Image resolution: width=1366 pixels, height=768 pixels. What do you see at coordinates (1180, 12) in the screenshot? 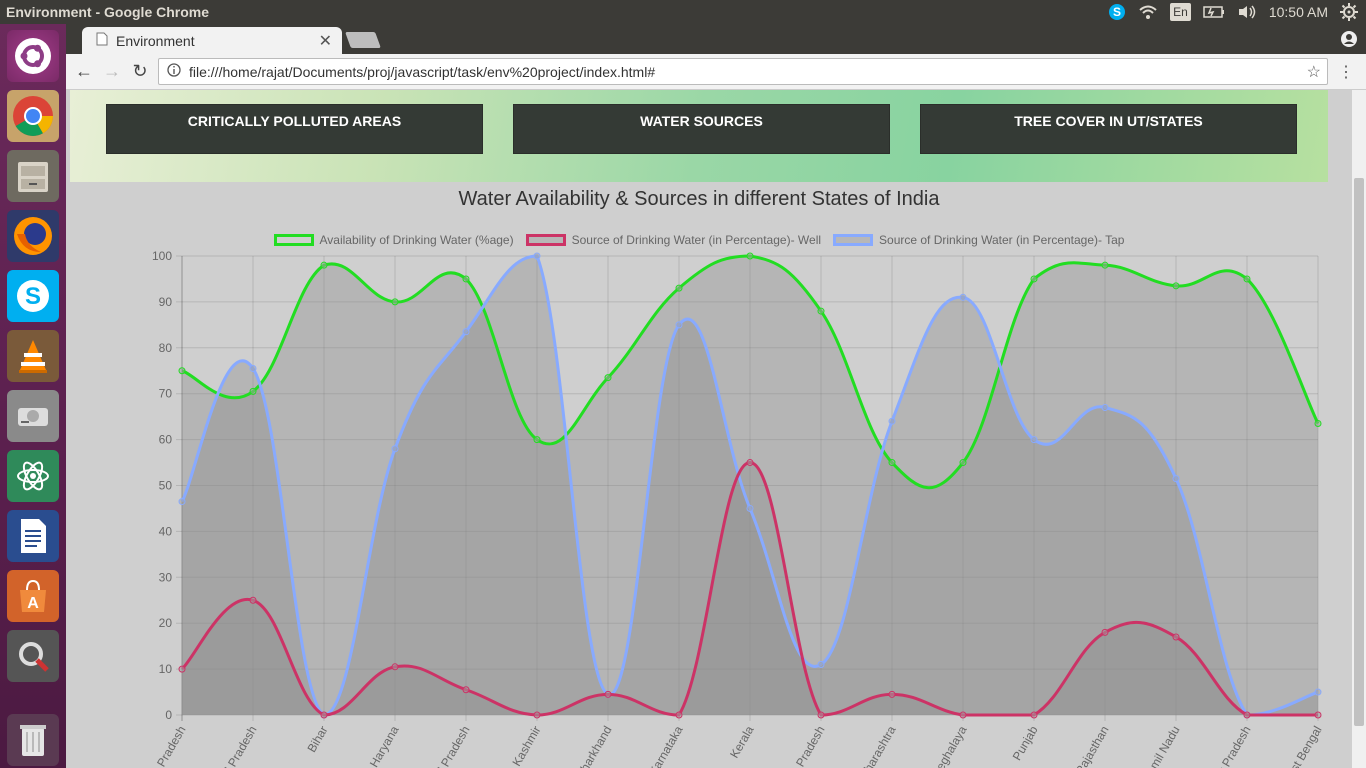
I see `keyboard-layout-indicator: En` at bounding box center [1180, 12].